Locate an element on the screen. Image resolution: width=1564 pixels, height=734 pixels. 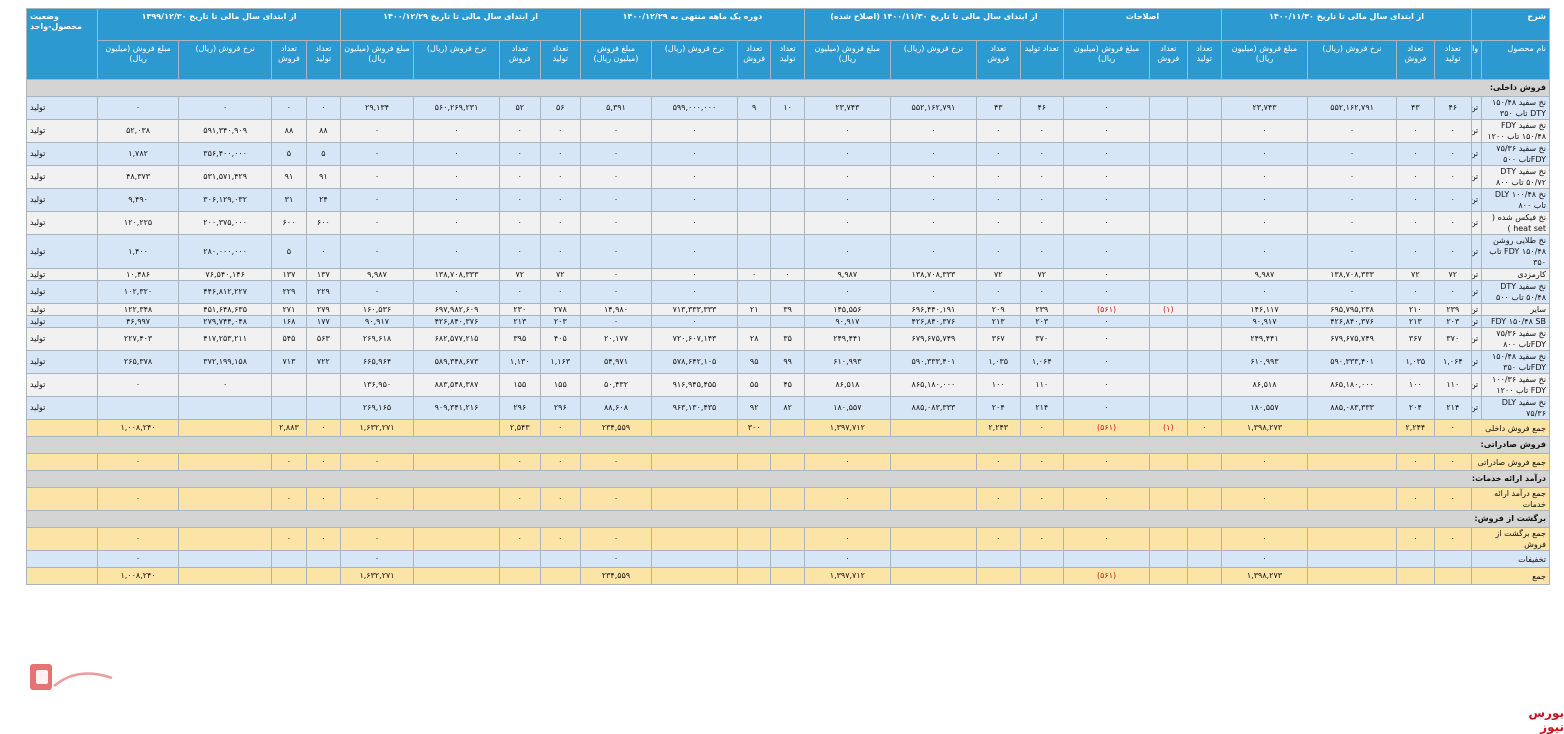
cell-month-rate: ٠ is located at coordinates (694, 223).